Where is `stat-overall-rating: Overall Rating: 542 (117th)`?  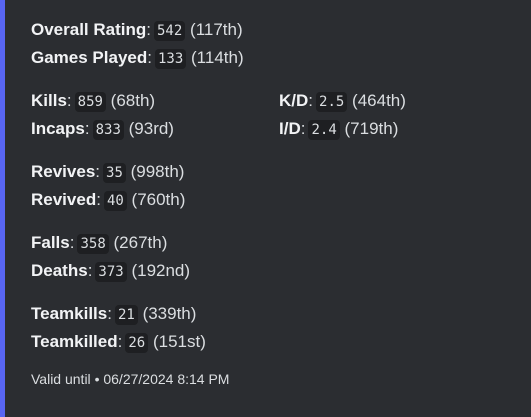 stat-overall-rating: Overall Rating: 542 (117th) is located at coordinates (137, 30).